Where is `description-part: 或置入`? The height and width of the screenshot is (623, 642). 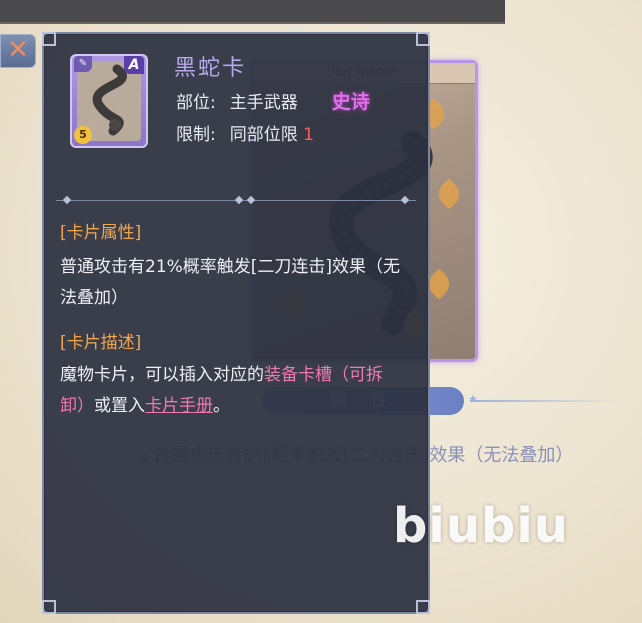 description-part: 或置入 is located at coordinates (119, 406).